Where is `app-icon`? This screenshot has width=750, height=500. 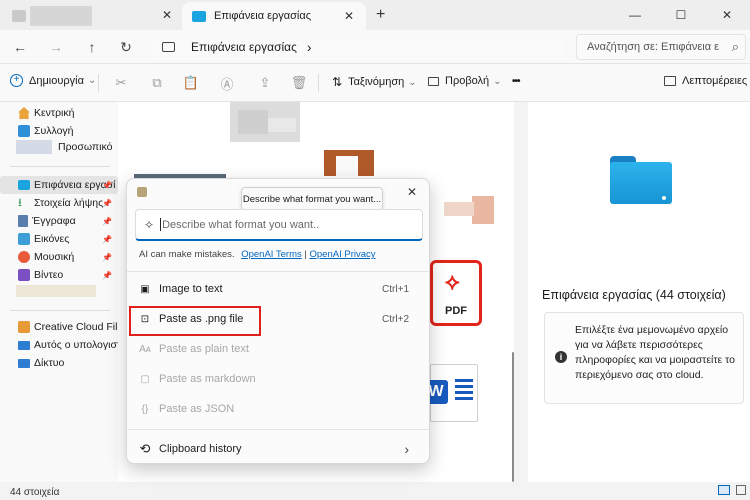 app-icon is located at coordinates (142, 192).